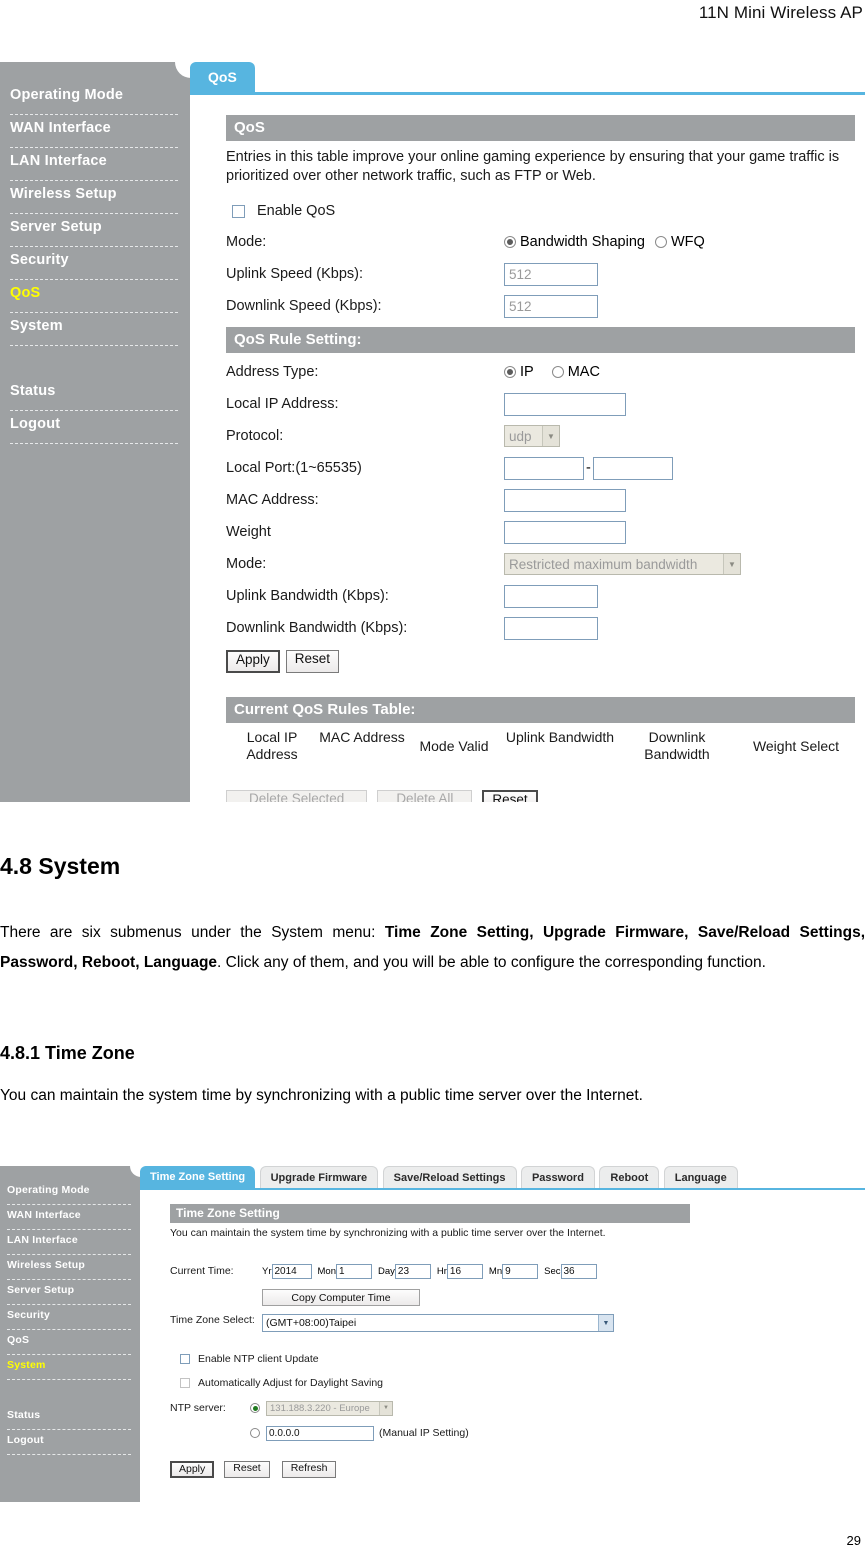 This screenshot has width=865, height=1552. I want to click on mac-address-row: MAC Address:, so click(545, 500).